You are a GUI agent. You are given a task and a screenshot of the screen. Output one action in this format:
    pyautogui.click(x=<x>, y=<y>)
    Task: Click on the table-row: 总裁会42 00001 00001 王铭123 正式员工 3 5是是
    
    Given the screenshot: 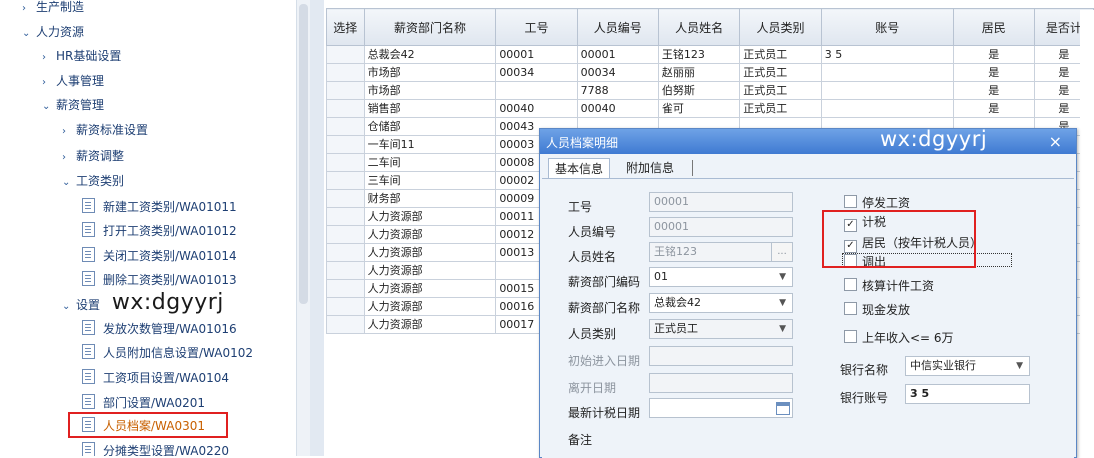 What is the action you would take?
    pyautogui.click(x=710, y=54)
    